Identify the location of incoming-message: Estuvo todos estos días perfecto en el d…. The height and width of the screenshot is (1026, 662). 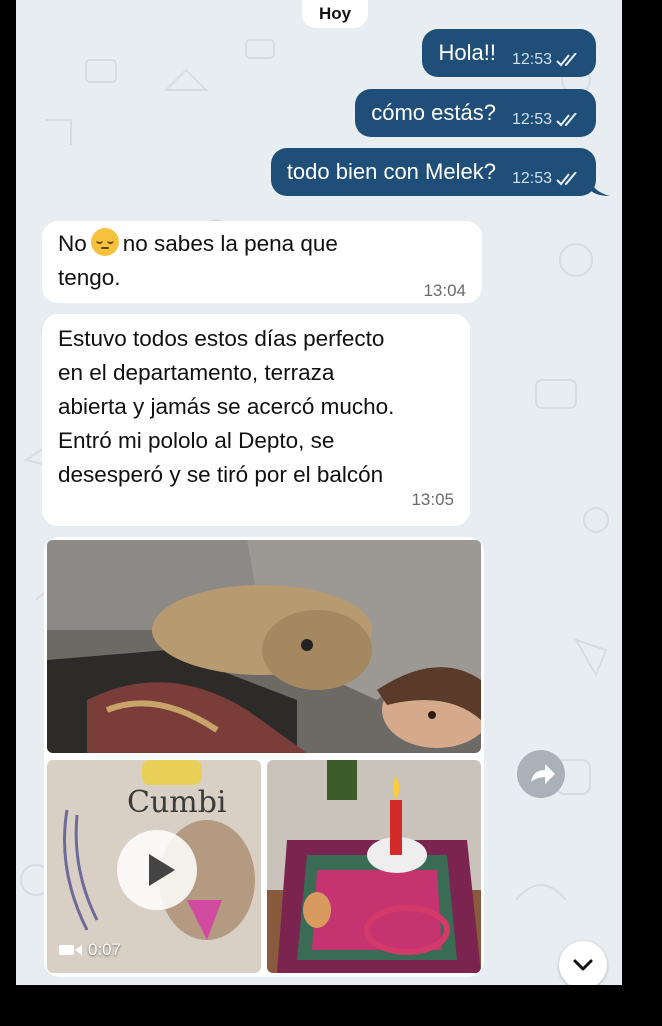
(256, 420).